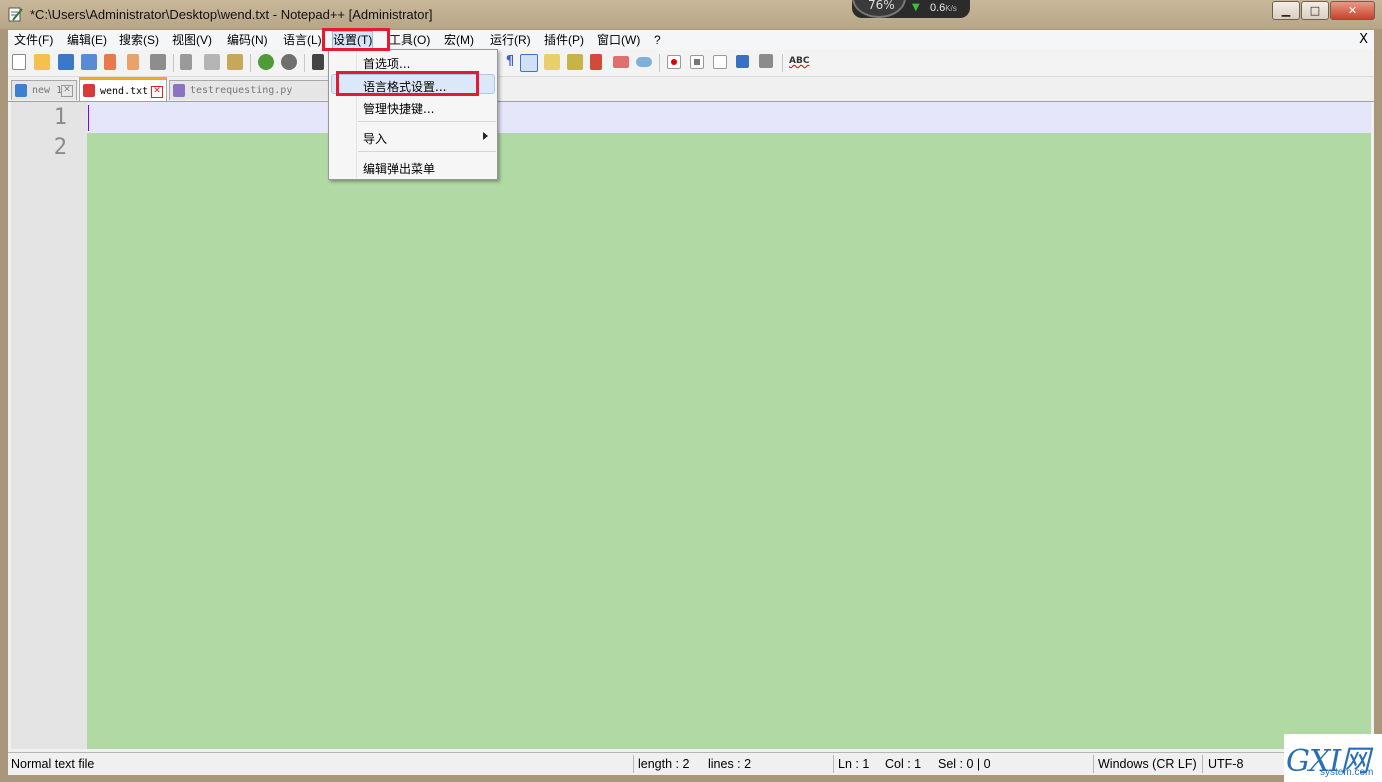 This screenshot has height=782, width=1382. Describe the element at coordinates (964, 764) in the screenshot. I see `status-sel: Sel : 0 | 0` at that location.